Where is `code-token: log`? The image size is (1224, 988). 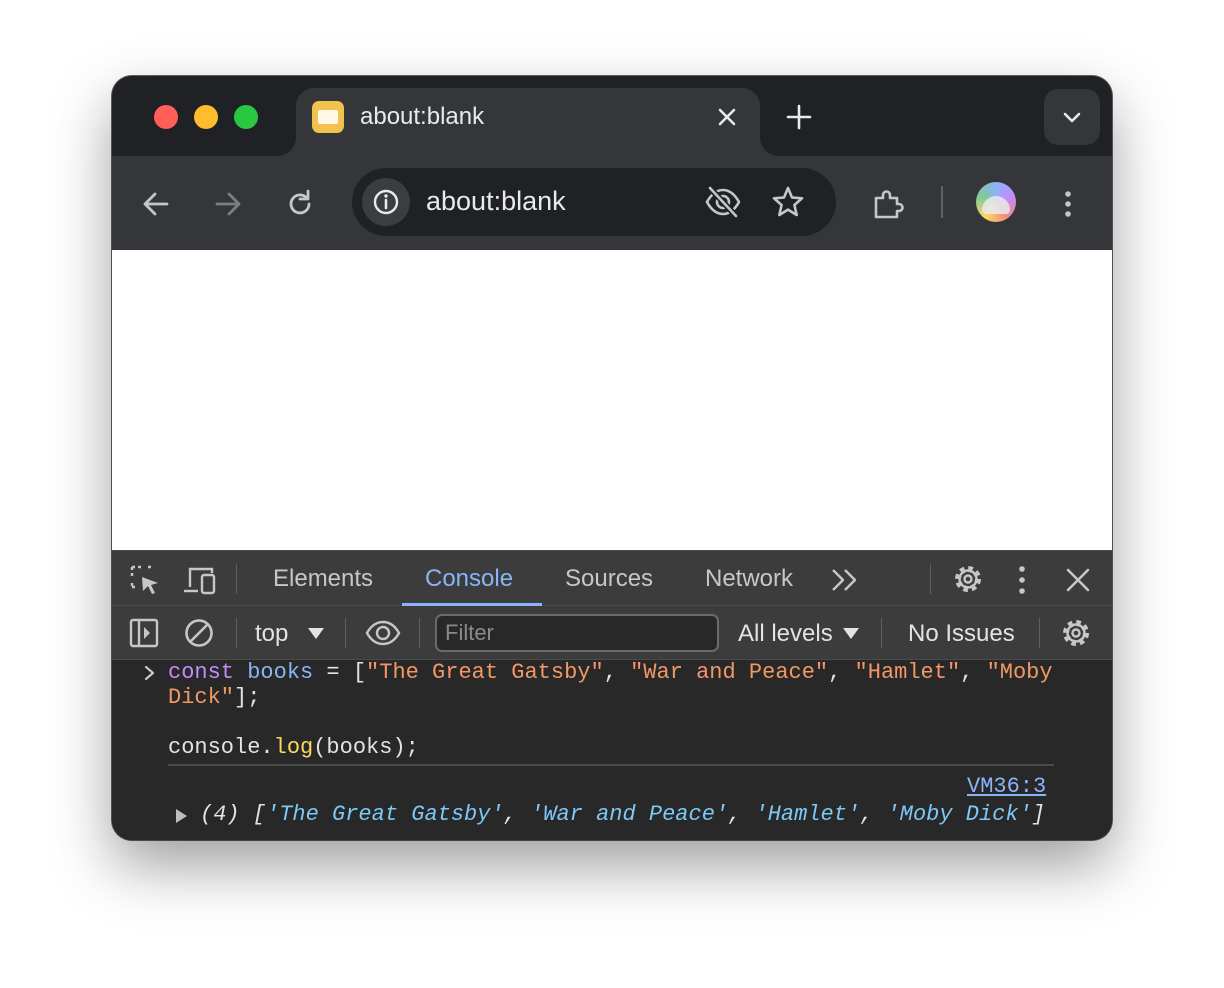 code-token: log is located at coordinates (293, 747).